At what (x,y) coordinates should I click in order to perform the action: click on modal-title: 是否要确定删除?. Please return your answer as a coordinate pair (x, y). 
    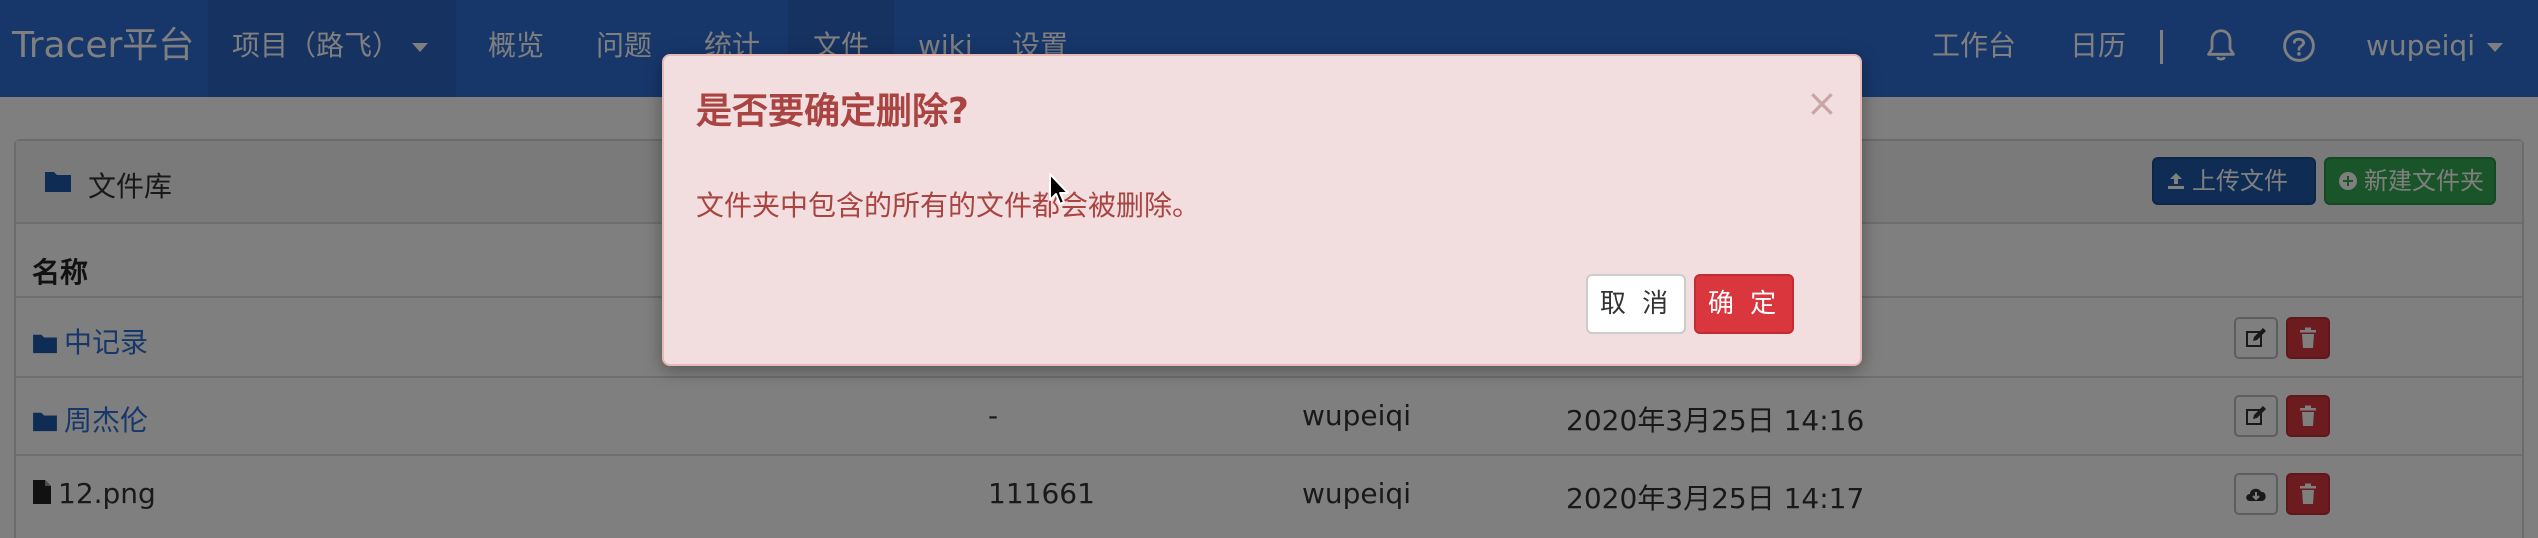
    Looking at the image, I should click on (832, 111).